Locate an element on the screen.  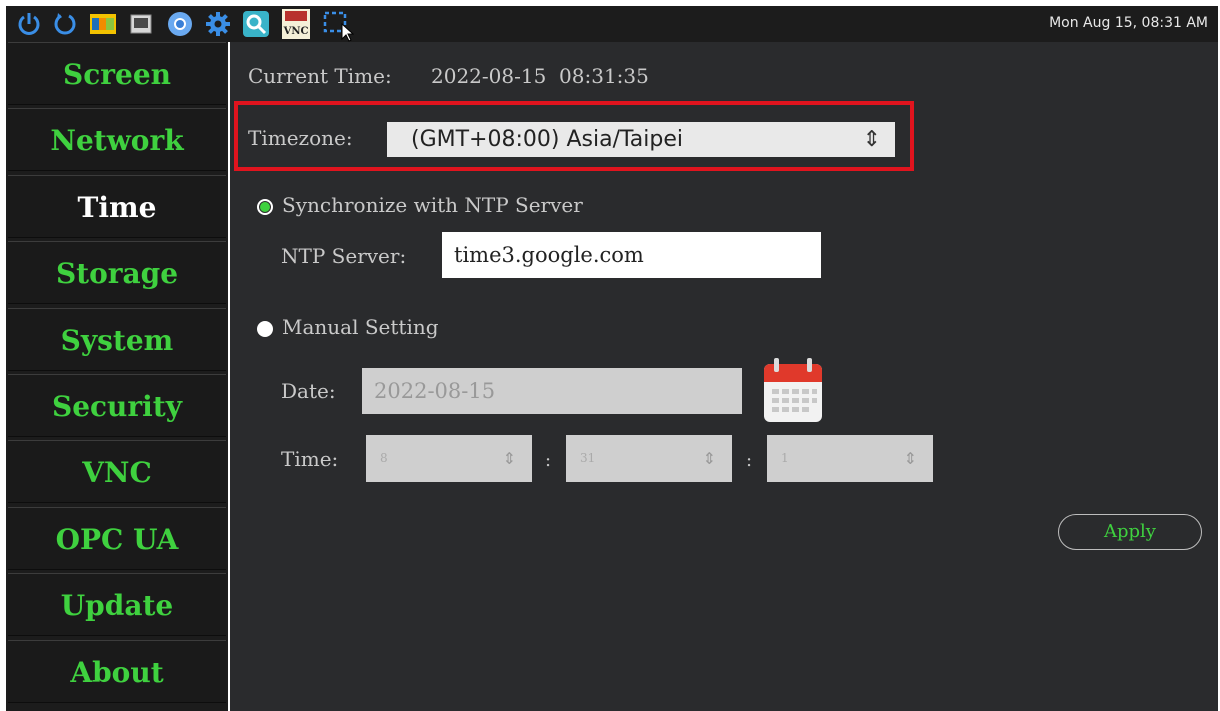
sidebar-item-update: Update is located at coordinates (117, 604).